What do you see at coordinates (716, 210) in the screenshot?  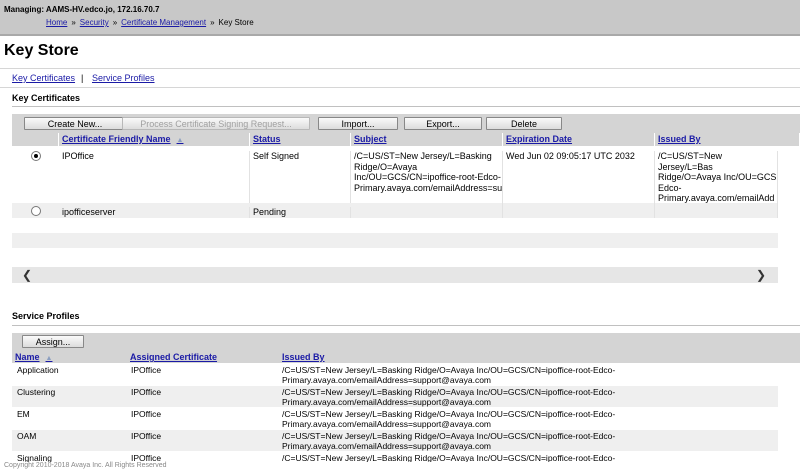 I see `cert-issued-by` at bounding box center [716, 210].